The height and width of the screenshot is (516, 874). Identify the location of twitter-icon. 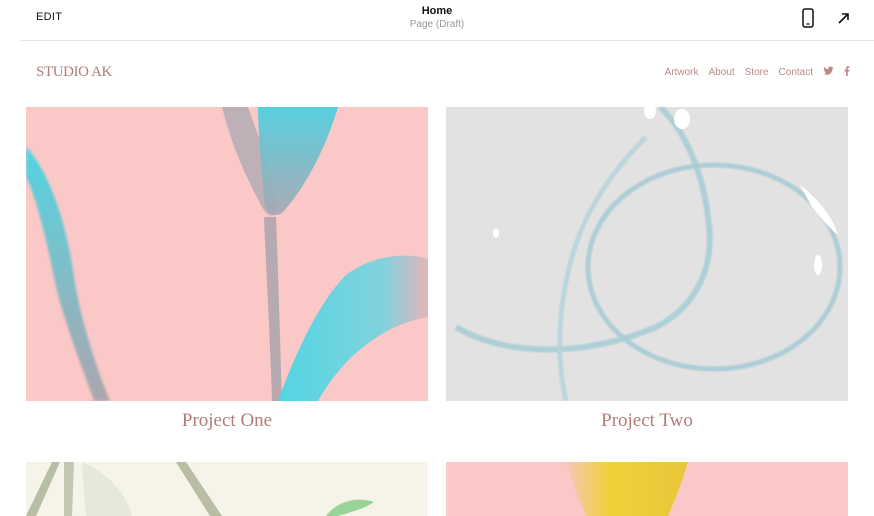
(828, 72).